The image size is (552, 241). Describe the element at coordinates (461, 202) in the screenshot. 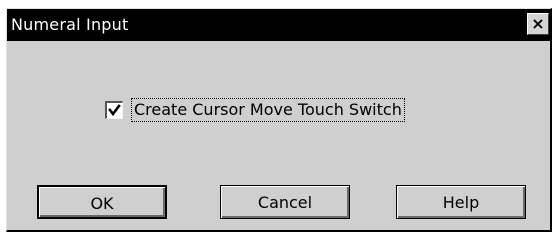

I see `help-button: Help` at that location.